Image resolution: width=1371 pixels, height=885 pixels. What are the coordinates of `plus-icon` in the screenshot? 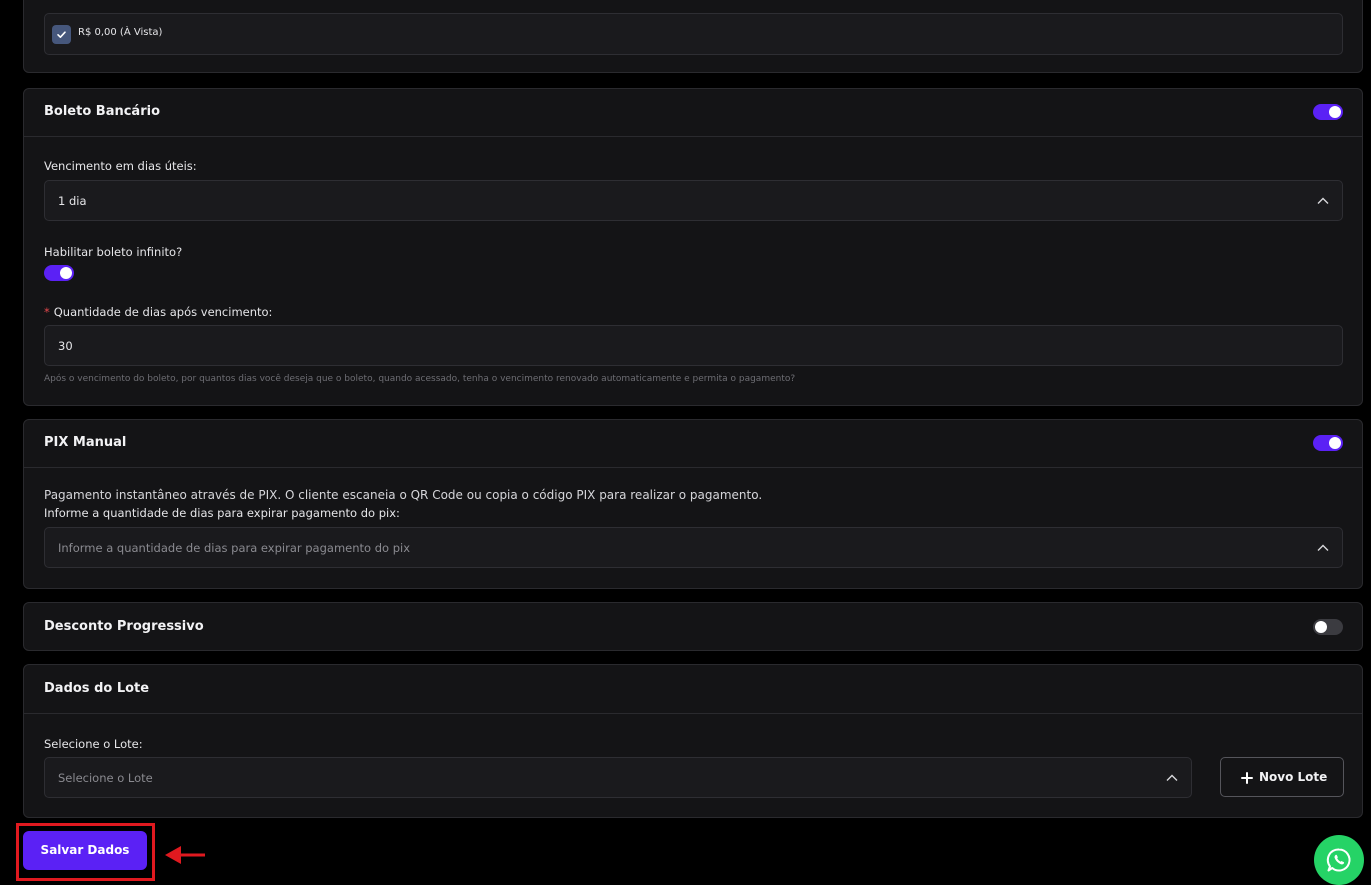 It's located at (1247, 778).